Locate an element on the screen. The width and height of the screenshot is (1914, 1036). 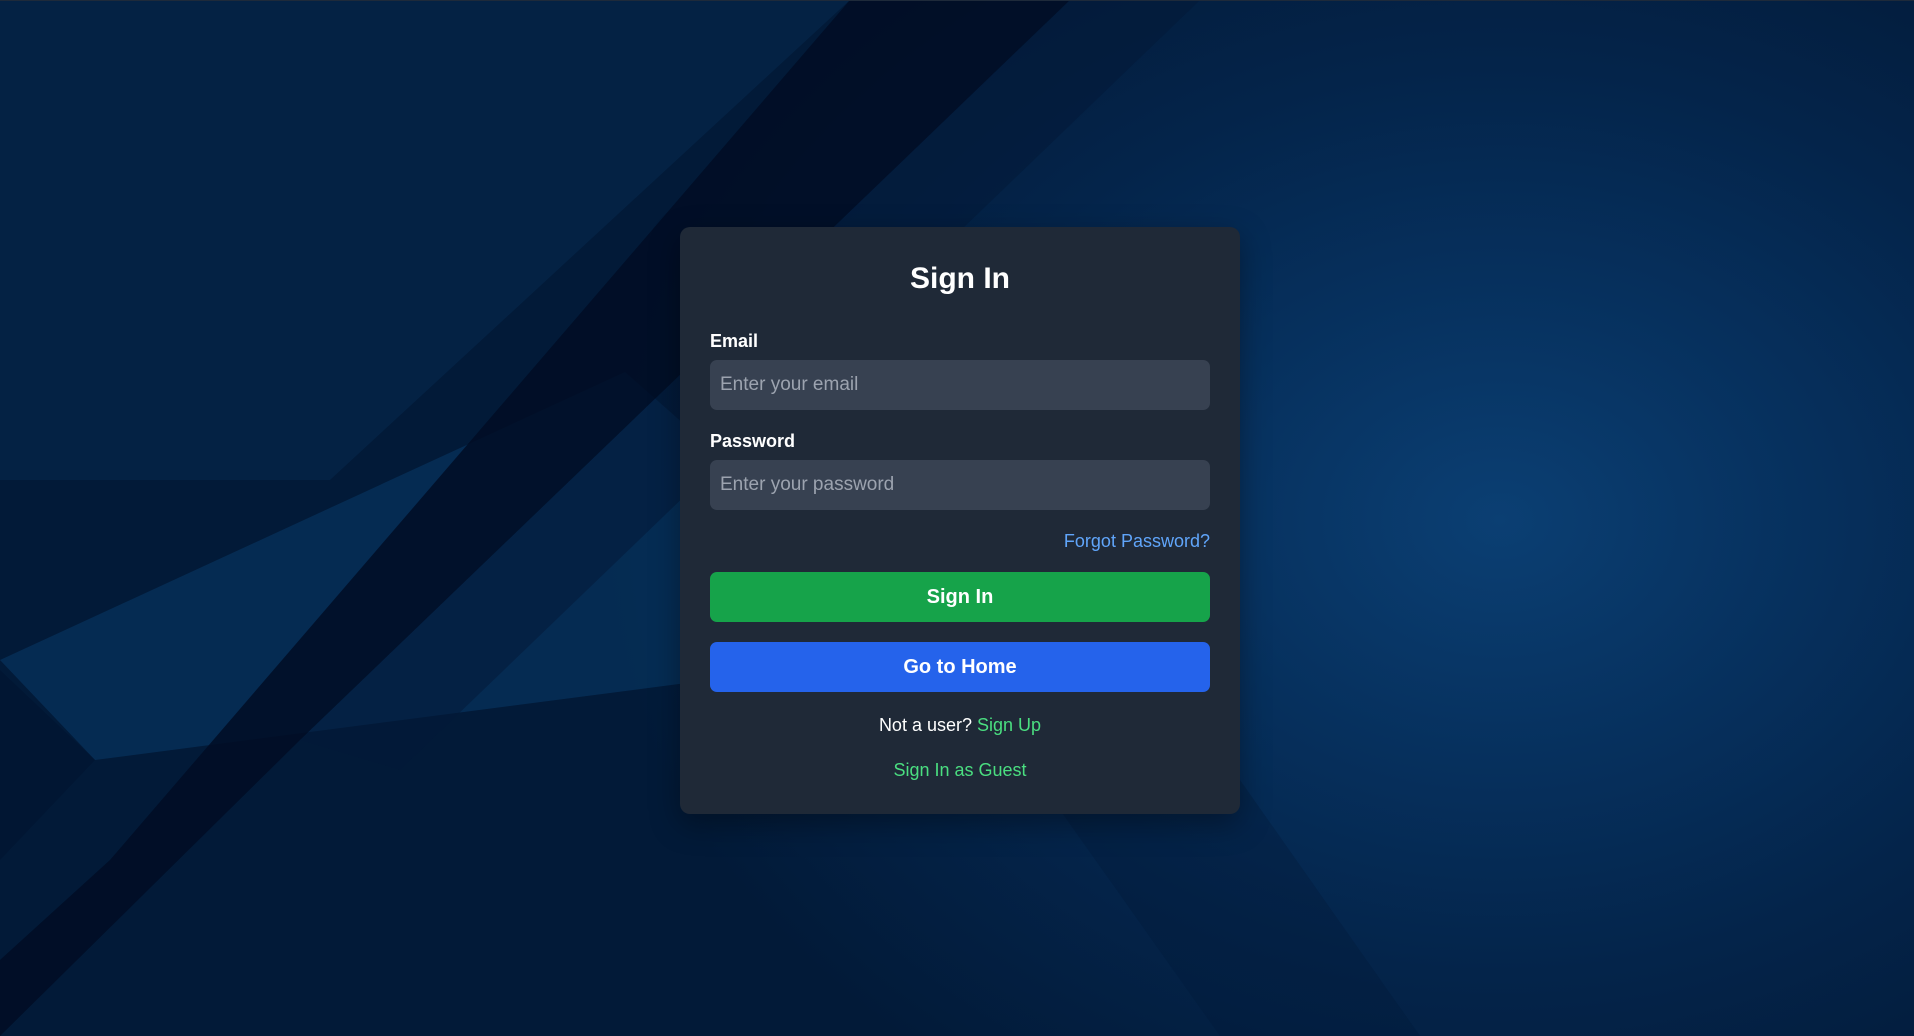
password-label: Password is located at coordinates (753, 441).